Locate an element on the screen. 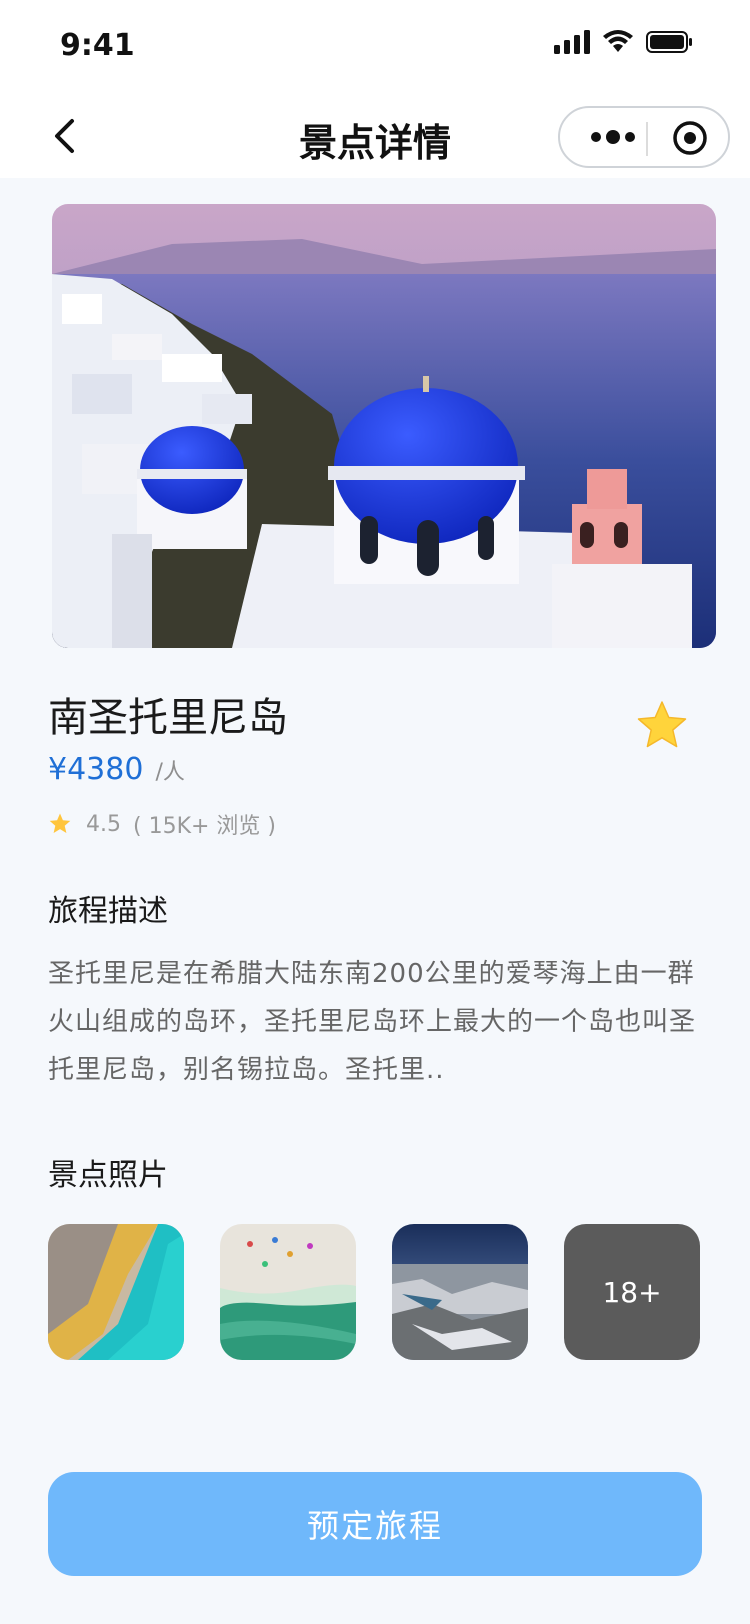 Image resolution: width=750 pixels, height=1624 pixels. navigation-bar: 景点详情 is located at coordinates (375, 137).